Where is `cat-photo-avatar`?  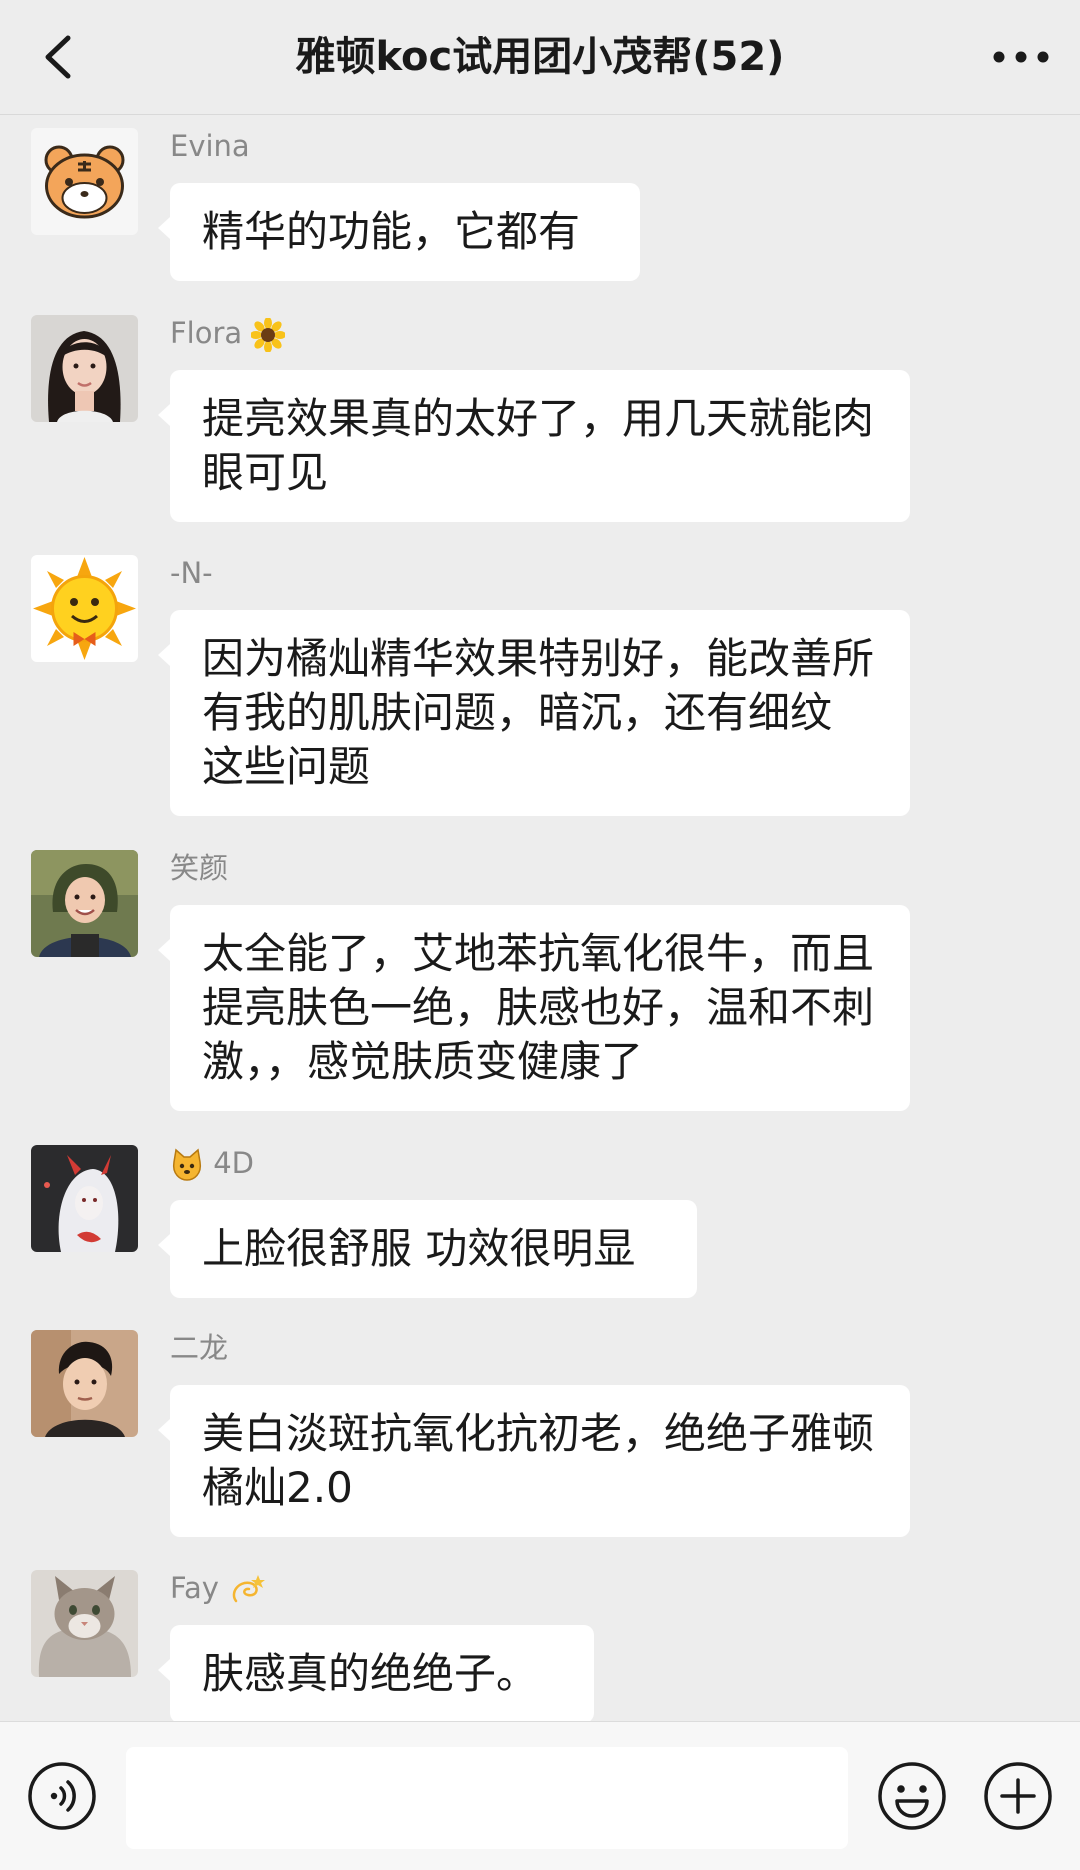
cat-photo-avatar is located at coordinates (84, 1623).